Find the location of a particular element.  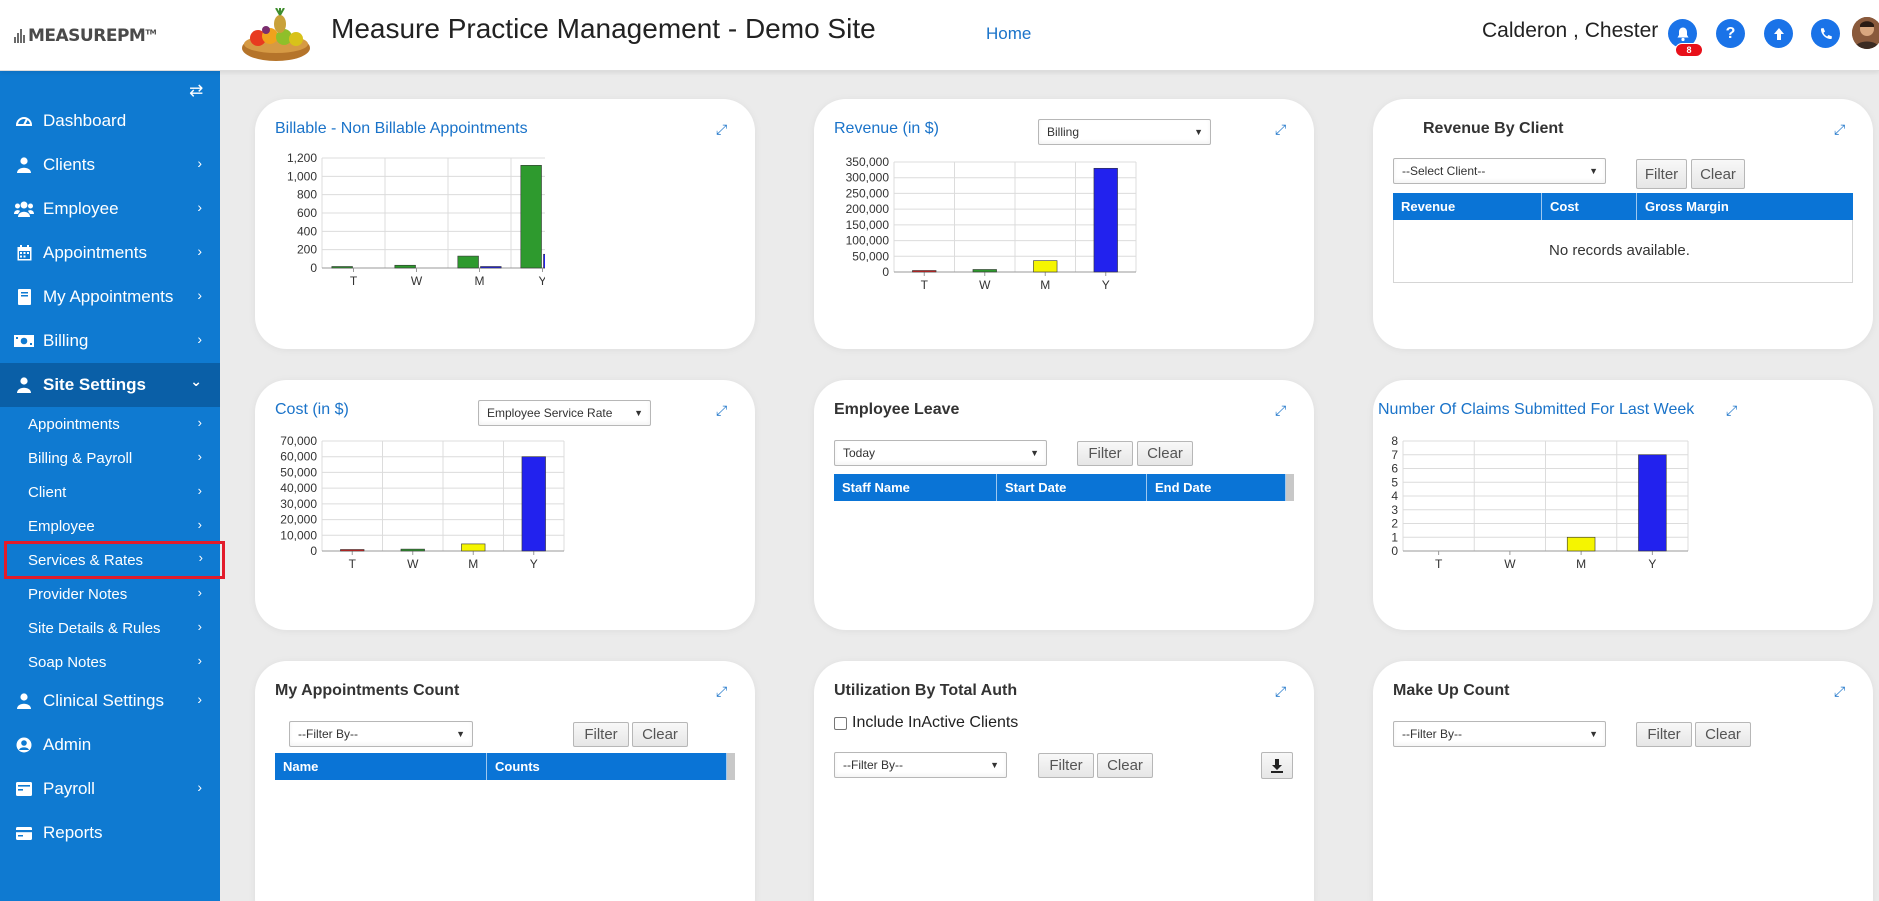

user-name: Calderon , Chester is located at coordinates (1570, 31).